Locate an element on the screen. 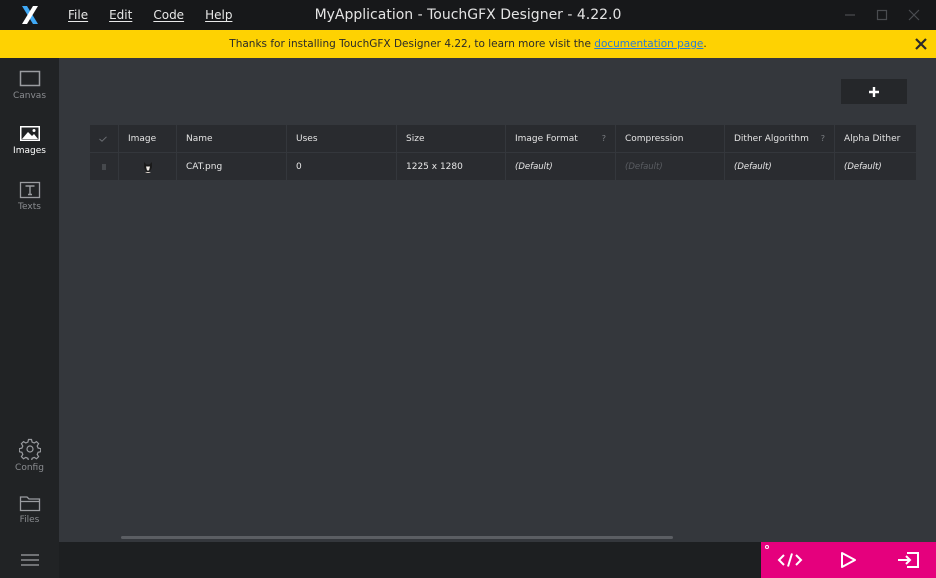  checkmark-icon is located at coordinates (103, 138).